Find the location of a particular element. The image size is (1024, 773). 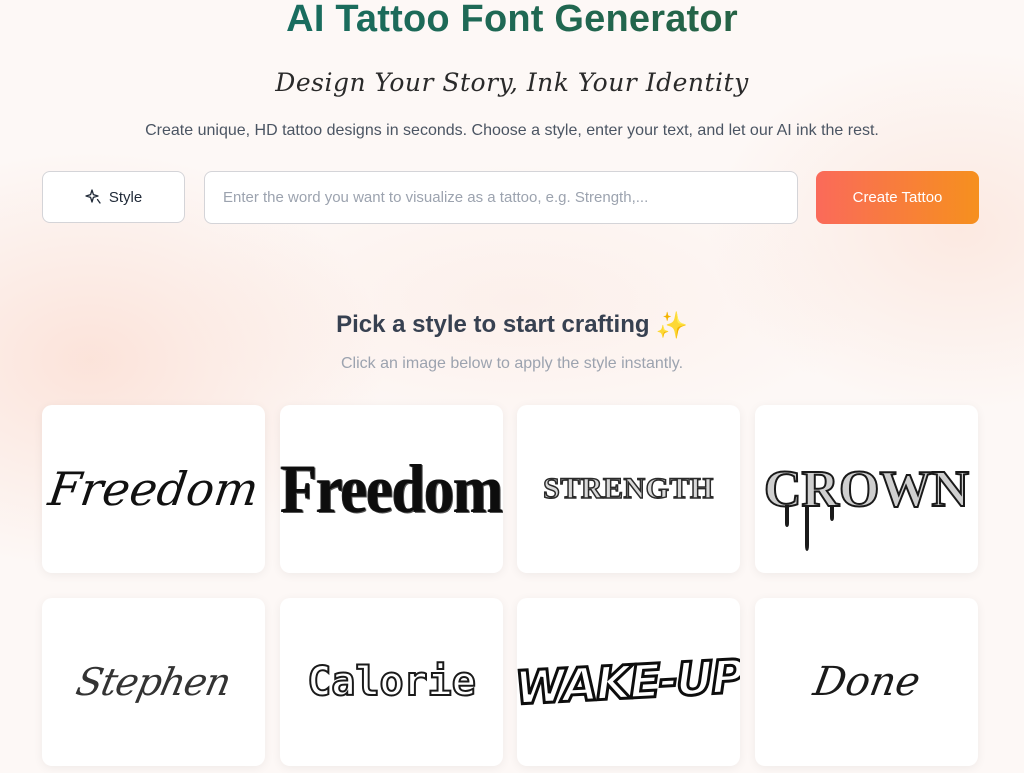

style-card-strength: STRENGTH is located at coordinates (628, 489).